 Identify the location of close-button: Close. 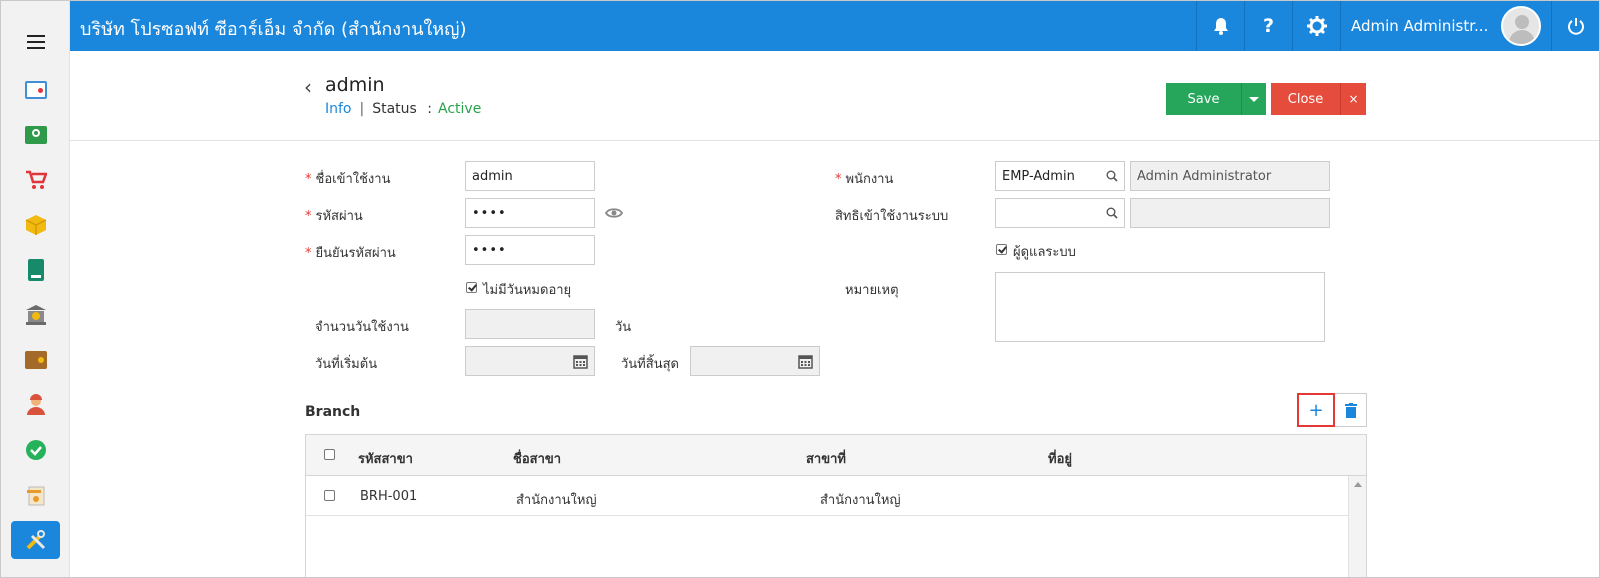
(1305, 99).